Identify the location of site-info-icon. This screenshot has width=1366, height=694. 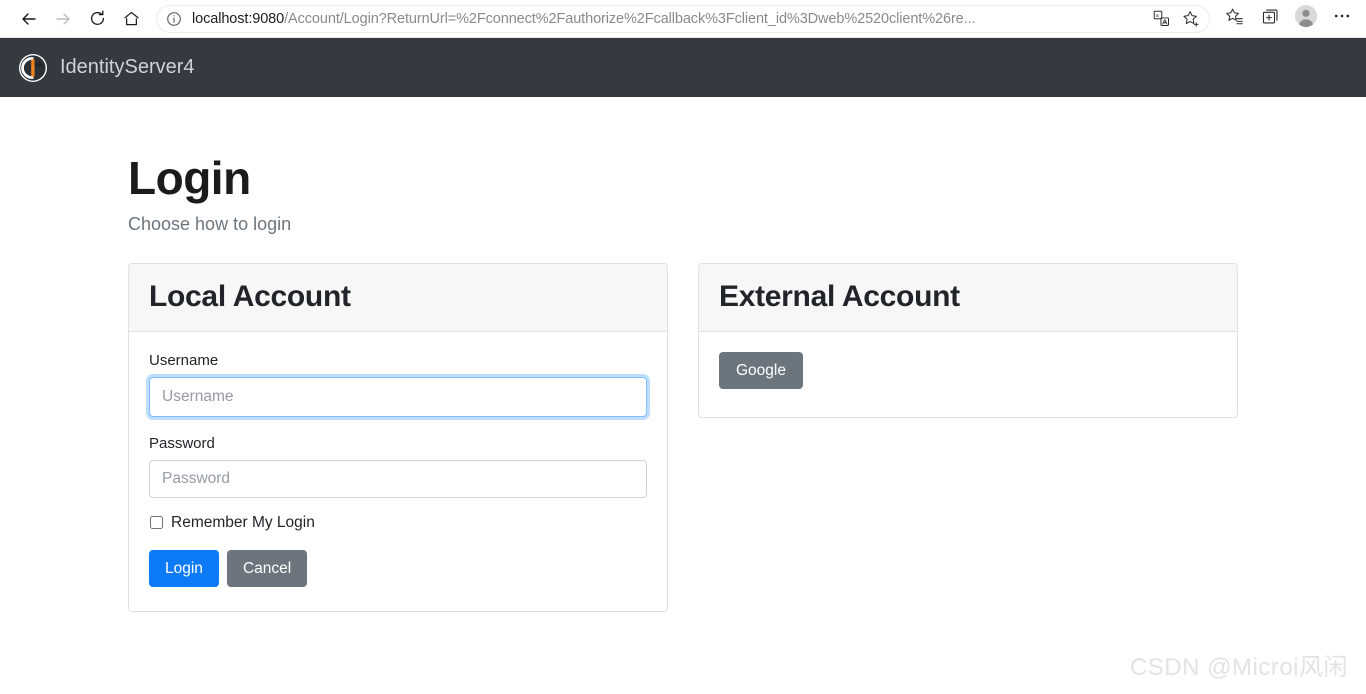
(174, 19).